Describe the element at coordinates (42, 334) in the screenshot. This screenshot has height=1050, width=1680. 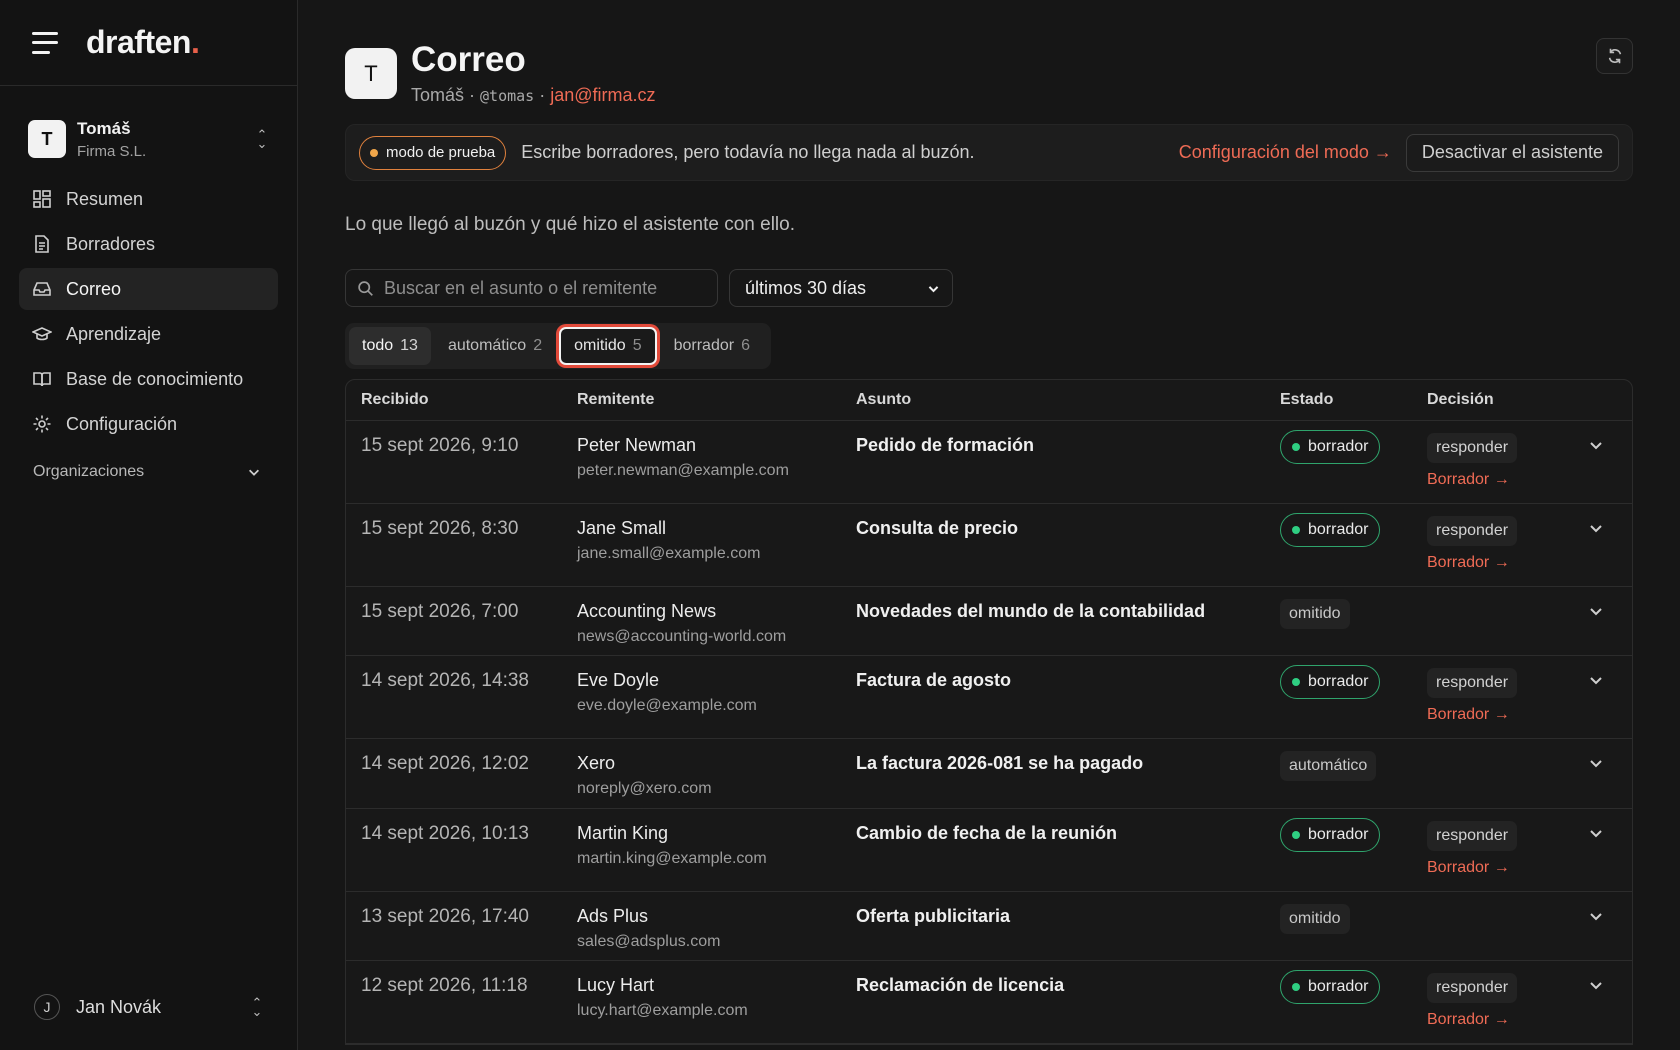
I see `graduation-cap-icon` at that location.